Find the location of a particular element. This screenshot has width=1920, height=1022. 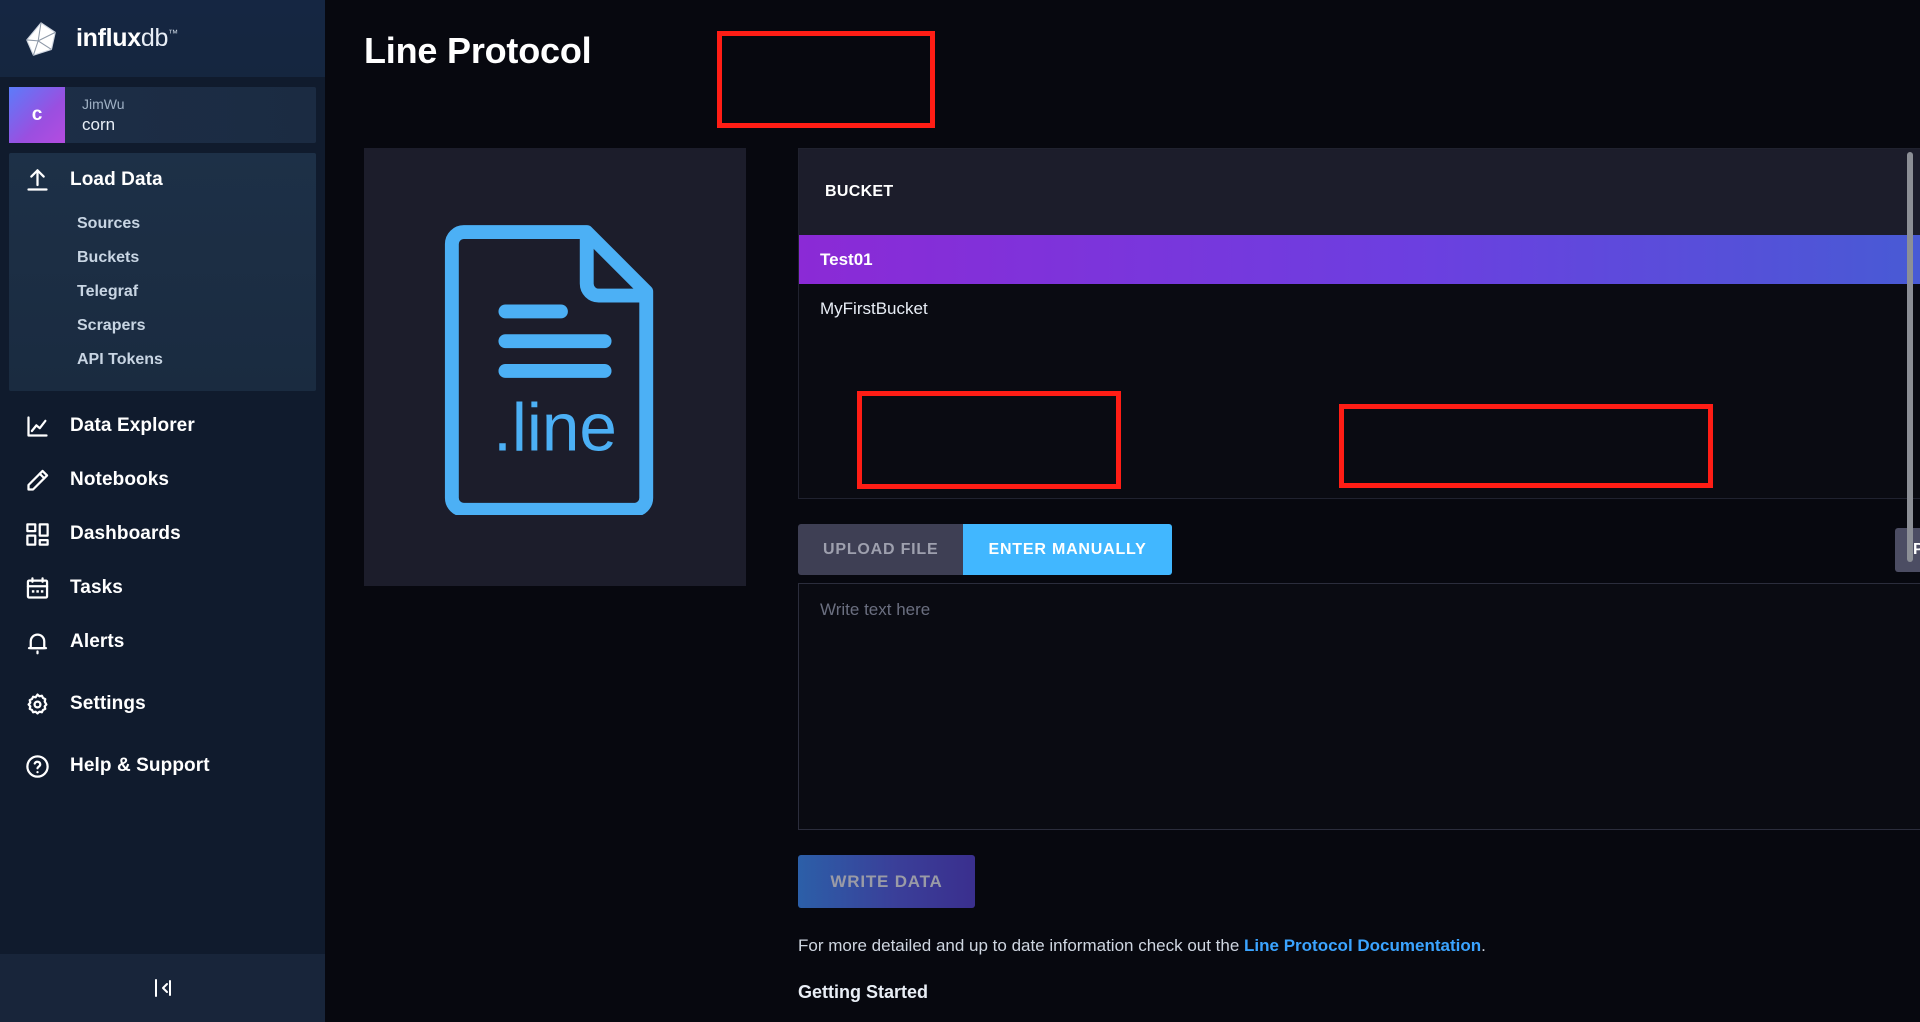

gear-icon is located at coordinates (37, 704).